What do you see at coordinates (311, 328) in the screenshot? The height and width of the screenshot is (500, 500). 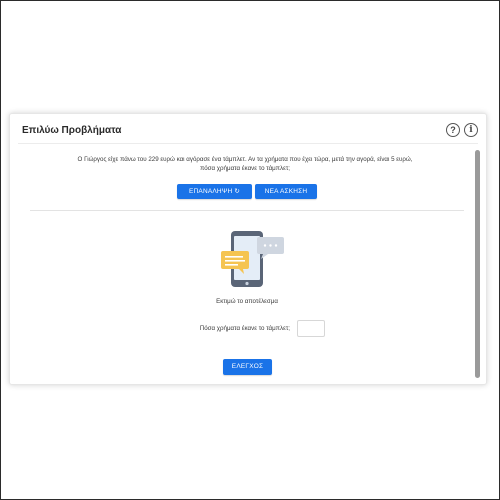 I see `answer-input` at bounding box center [311, 328].